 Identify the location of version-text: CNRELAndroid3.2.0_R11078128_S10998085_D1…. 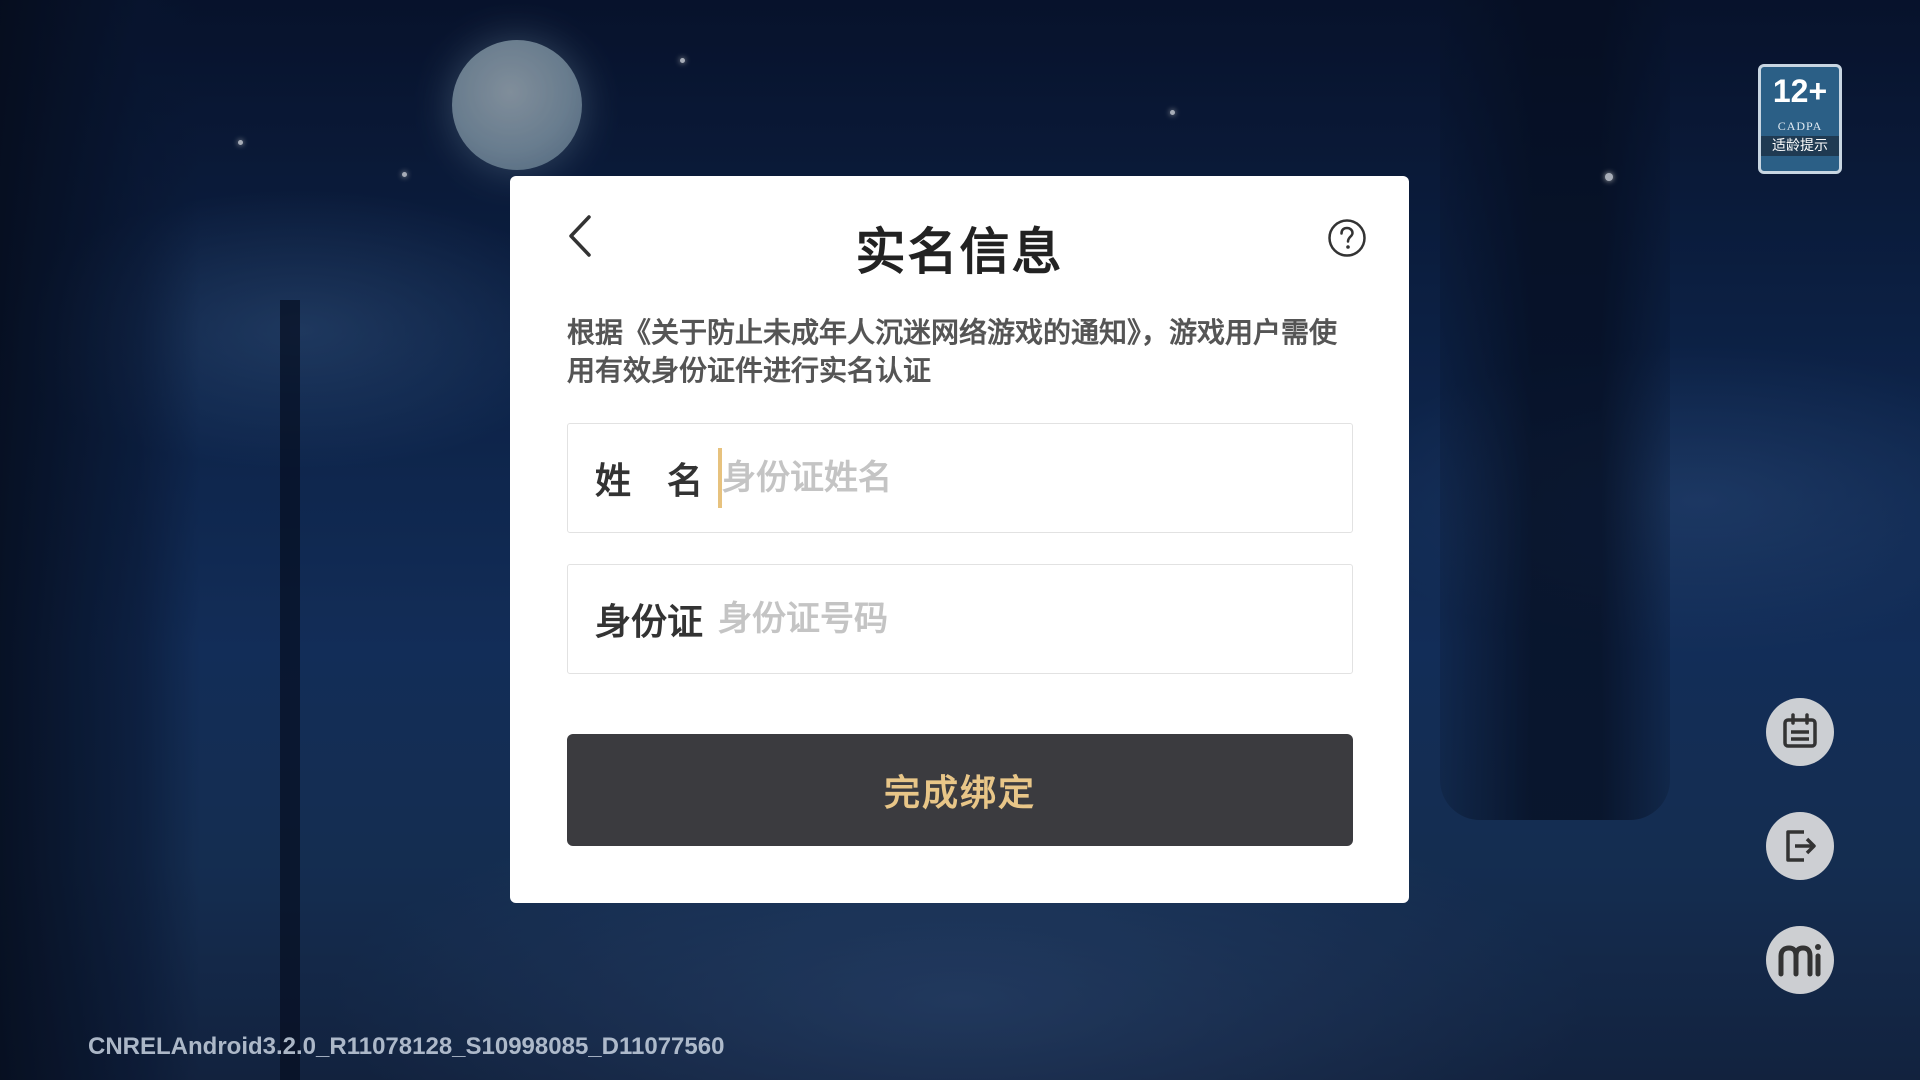
(406, 1046).